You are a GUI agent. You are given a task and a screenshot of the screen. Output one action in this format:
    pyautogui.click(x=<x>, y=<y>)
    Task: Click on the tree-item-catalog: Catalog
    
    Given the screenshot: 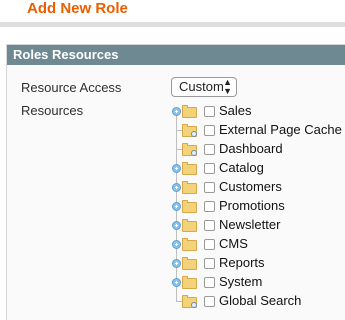 What is the action you would take?
    pyautogui.click(x=172, y=168)
    